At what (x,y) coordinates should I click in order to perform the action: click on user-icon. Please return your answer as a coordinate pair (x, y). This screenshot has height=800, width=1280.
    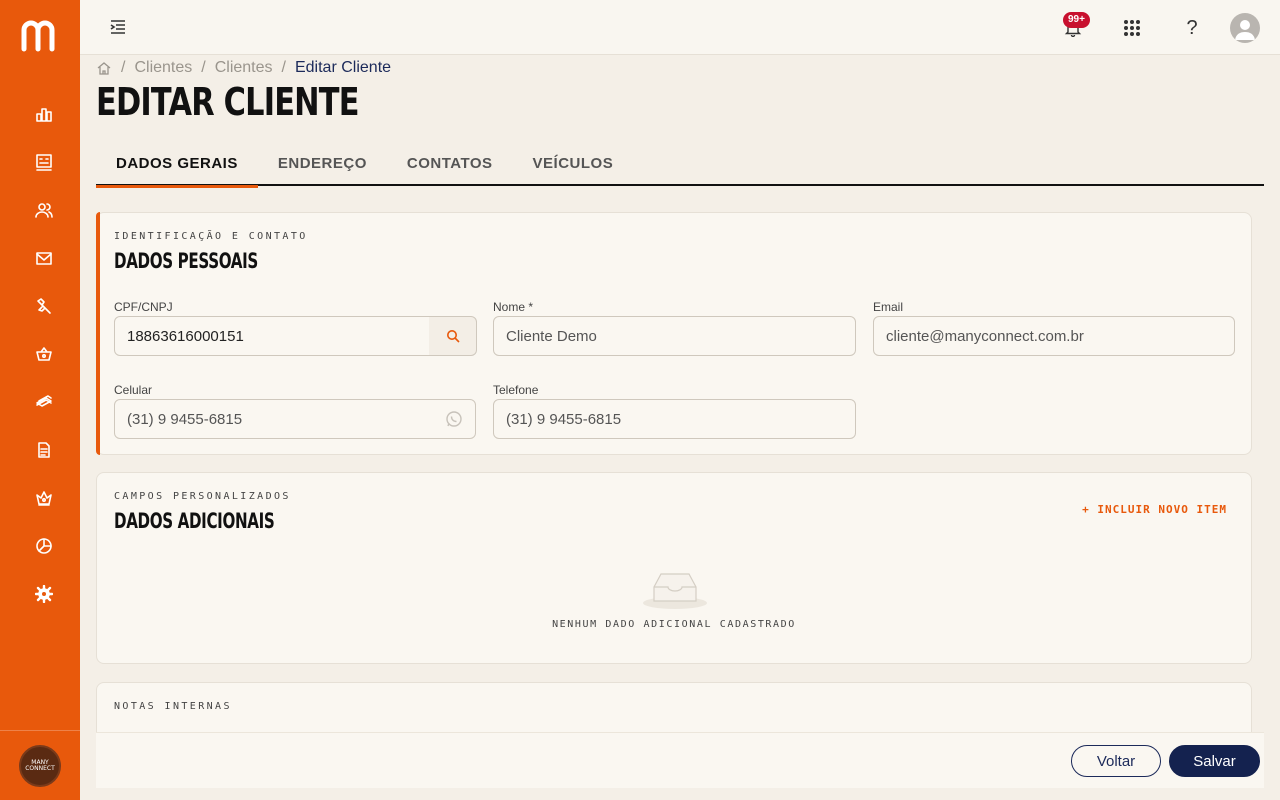
    Looking at the image, I should click on (1245, 30).